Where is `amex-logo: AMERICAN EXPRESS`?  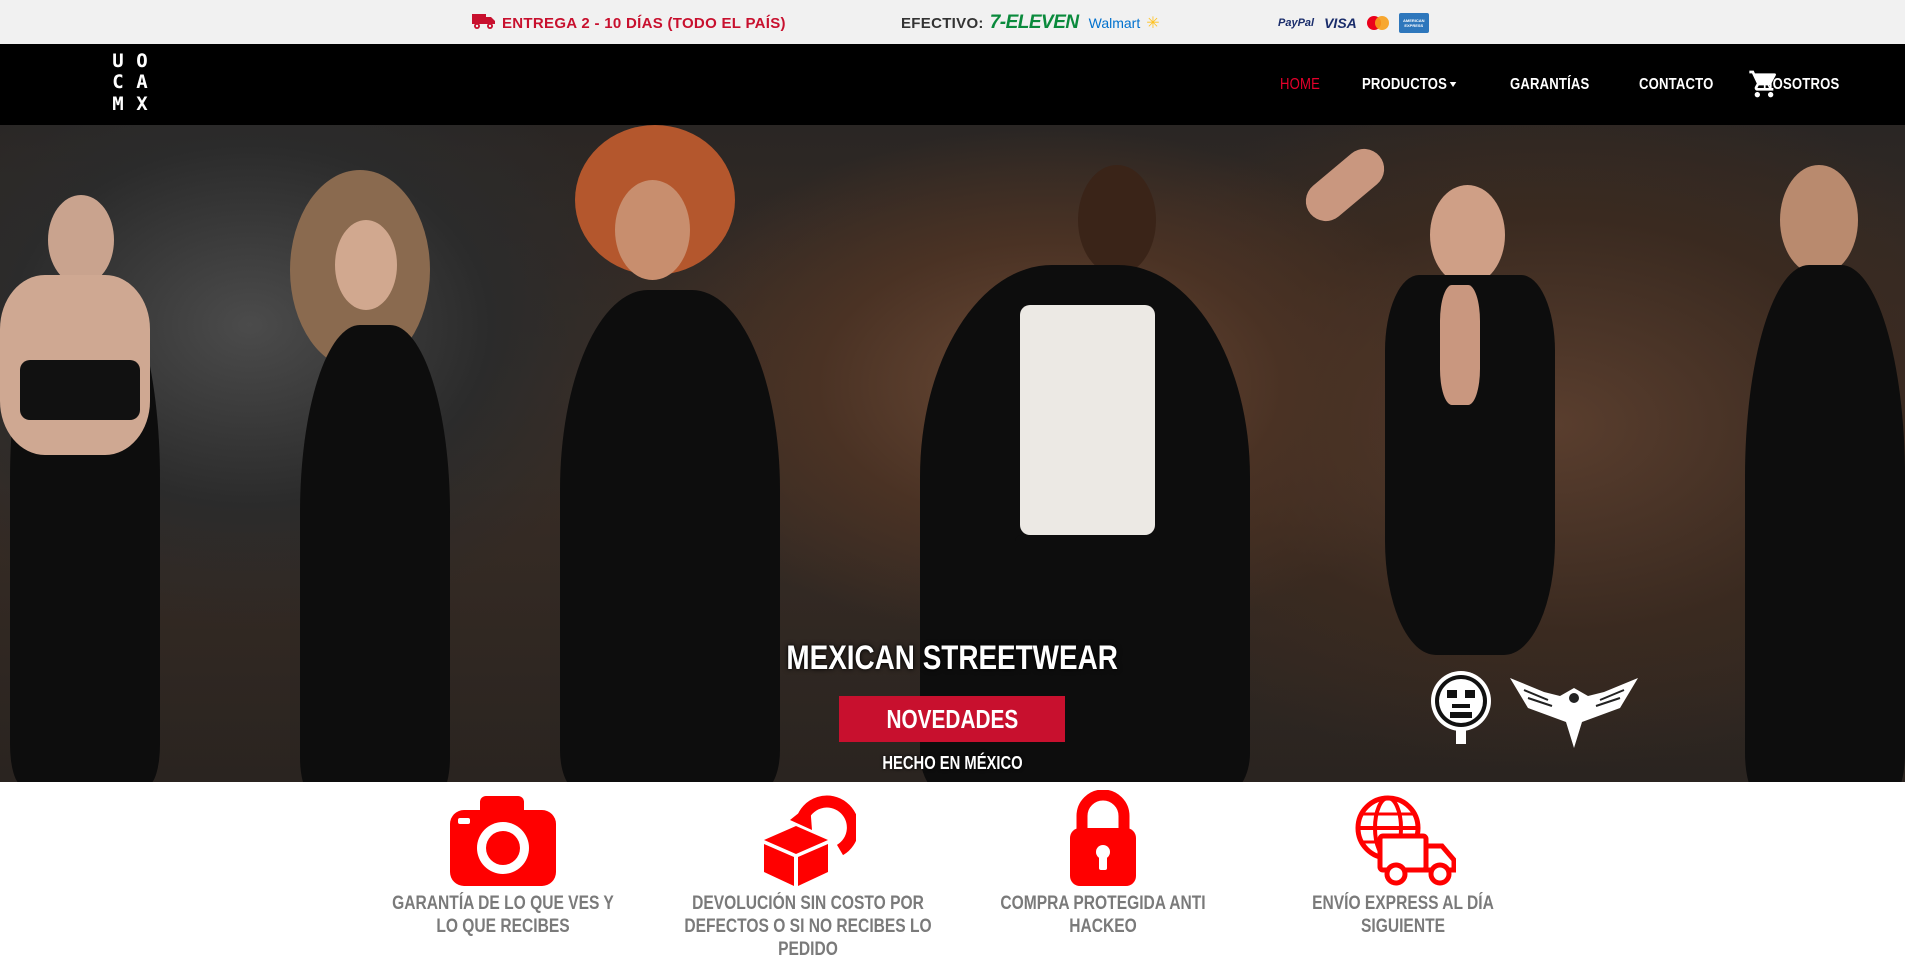 amex-logo: AMERICAN EXPRESS is located at coordinates (1413, 23).